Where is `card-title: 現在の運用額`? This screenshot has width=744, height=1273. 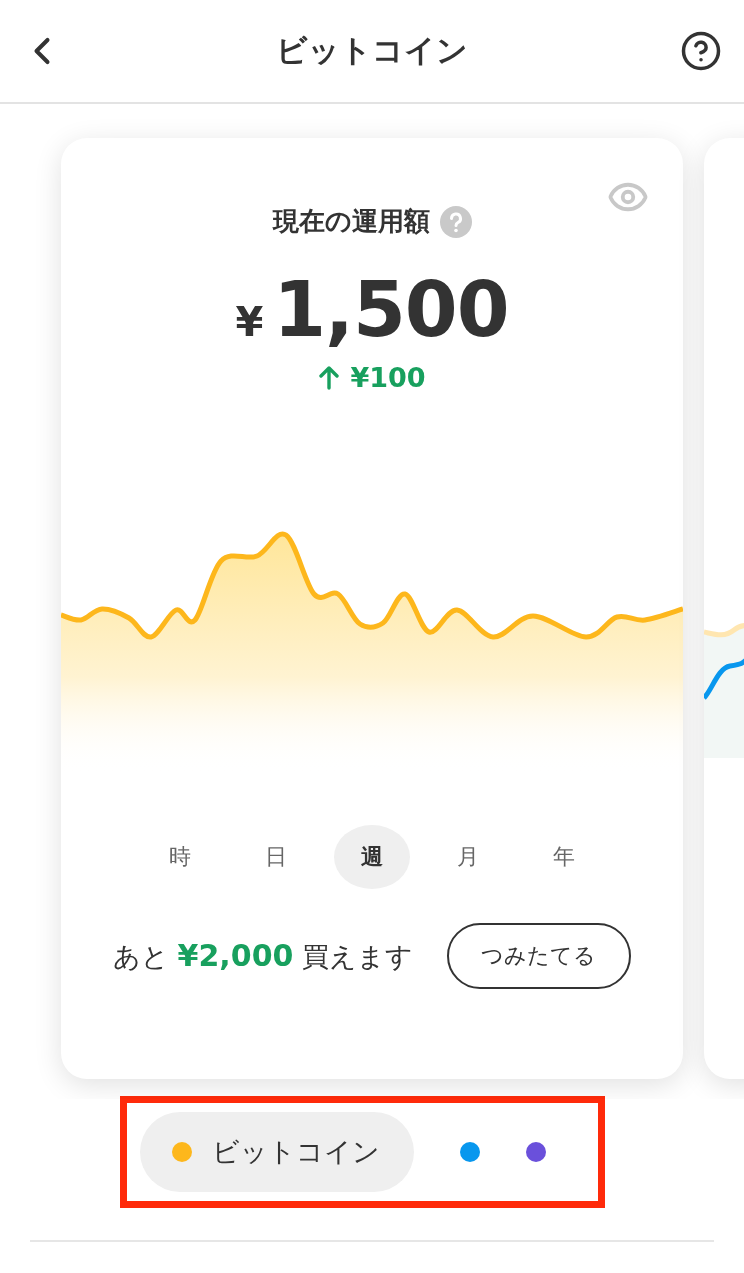
card-title: 現在の運用額 is located at coordinates (351, 221).